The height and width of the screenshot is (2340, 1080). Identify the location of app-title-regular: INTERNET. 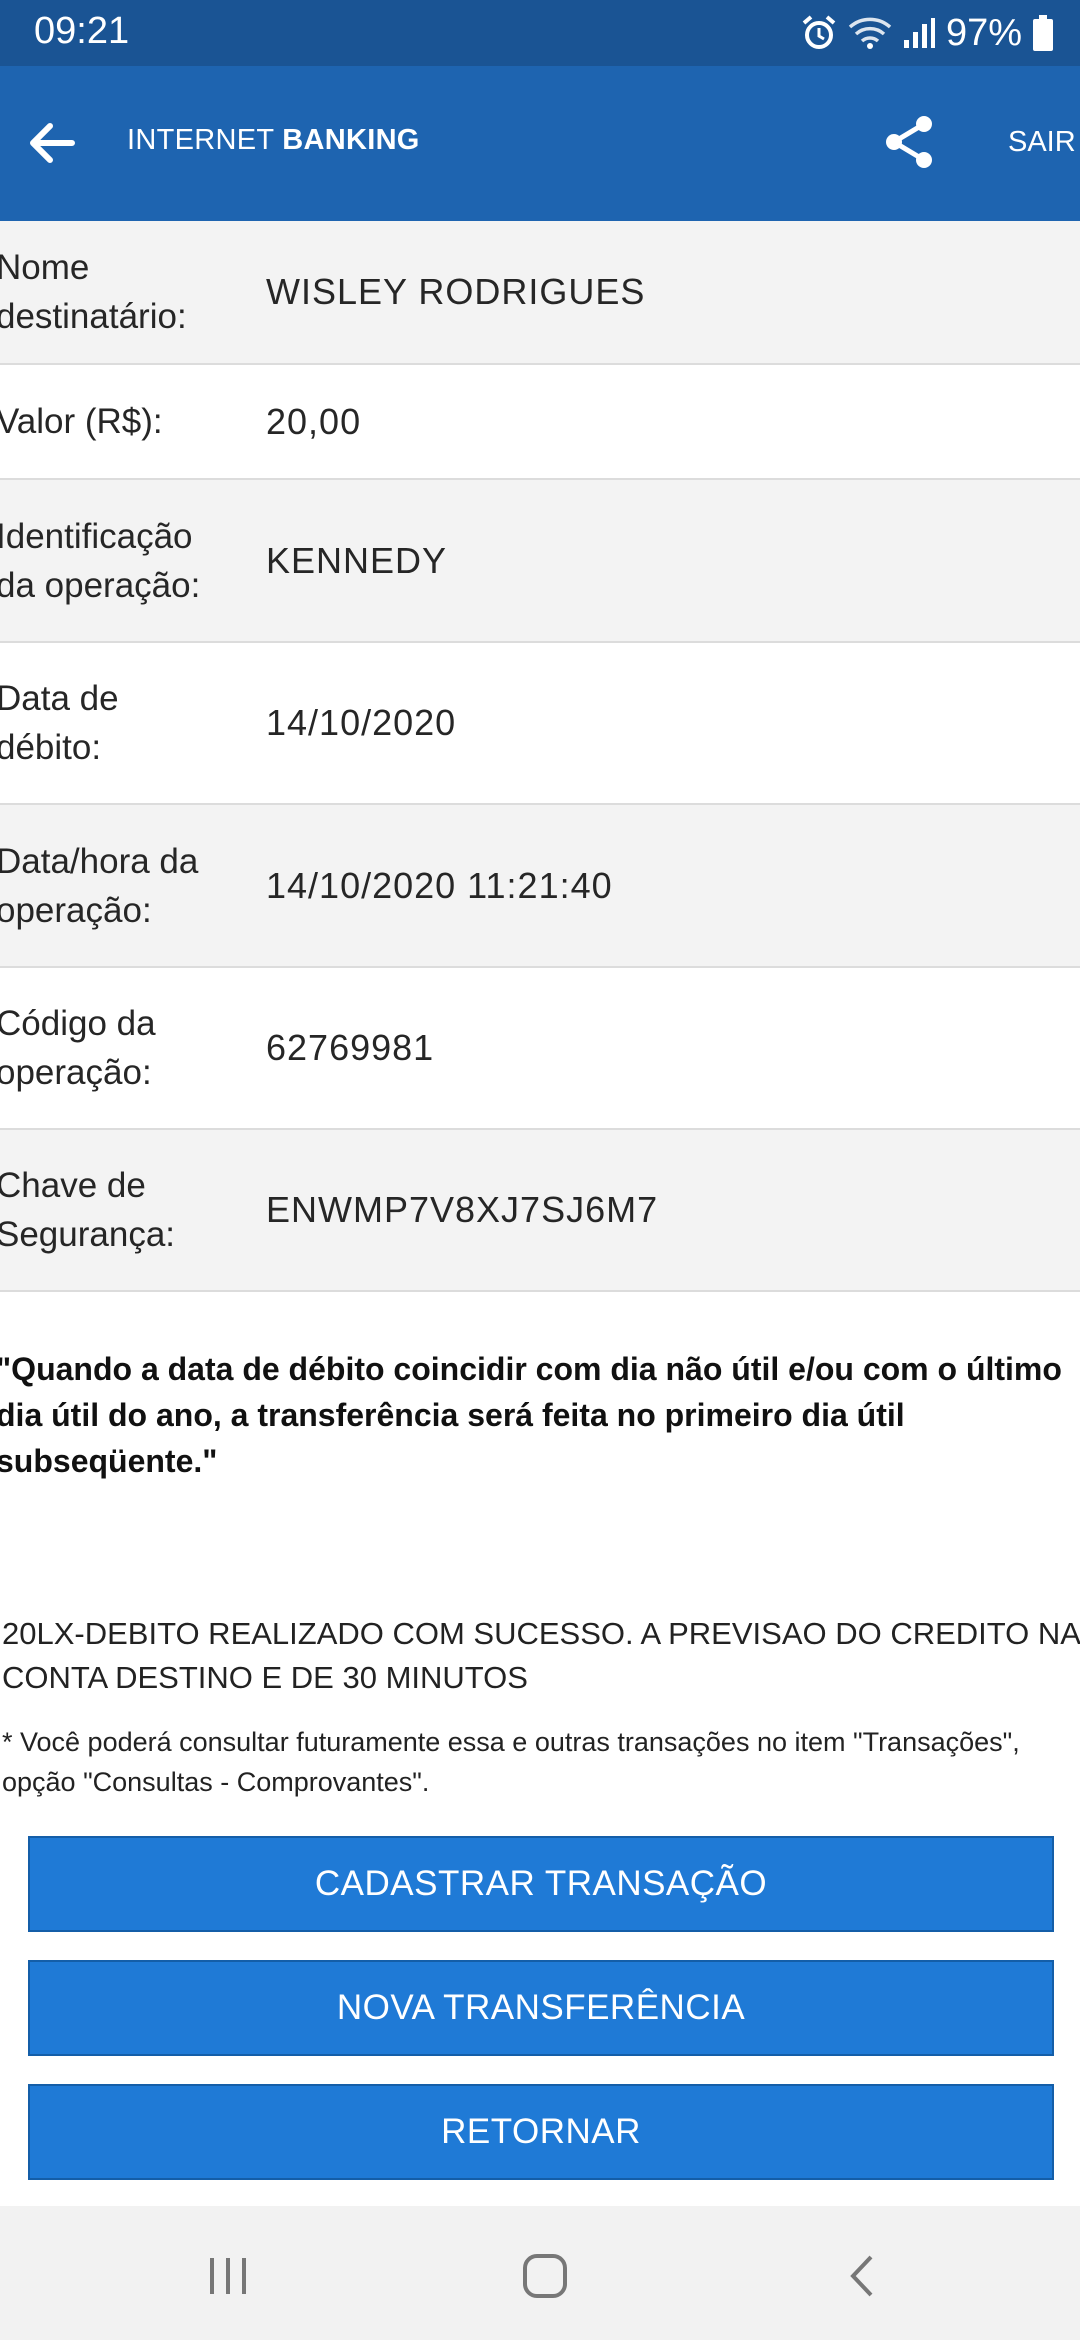
(205, 140).